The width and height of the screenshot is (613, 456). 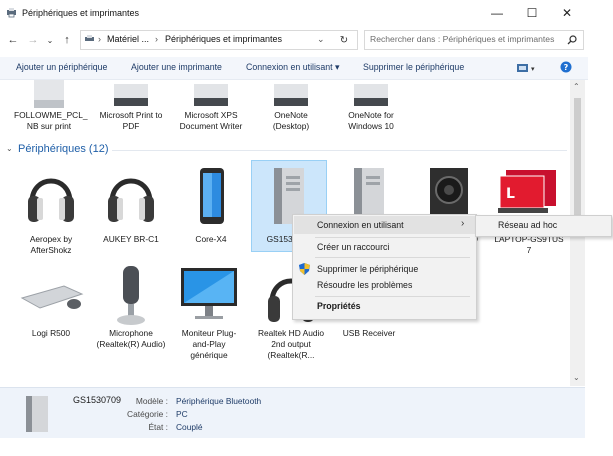 I want to click on printer-item: Microsoft XPS Document Writer, so click(x=211, y=106).